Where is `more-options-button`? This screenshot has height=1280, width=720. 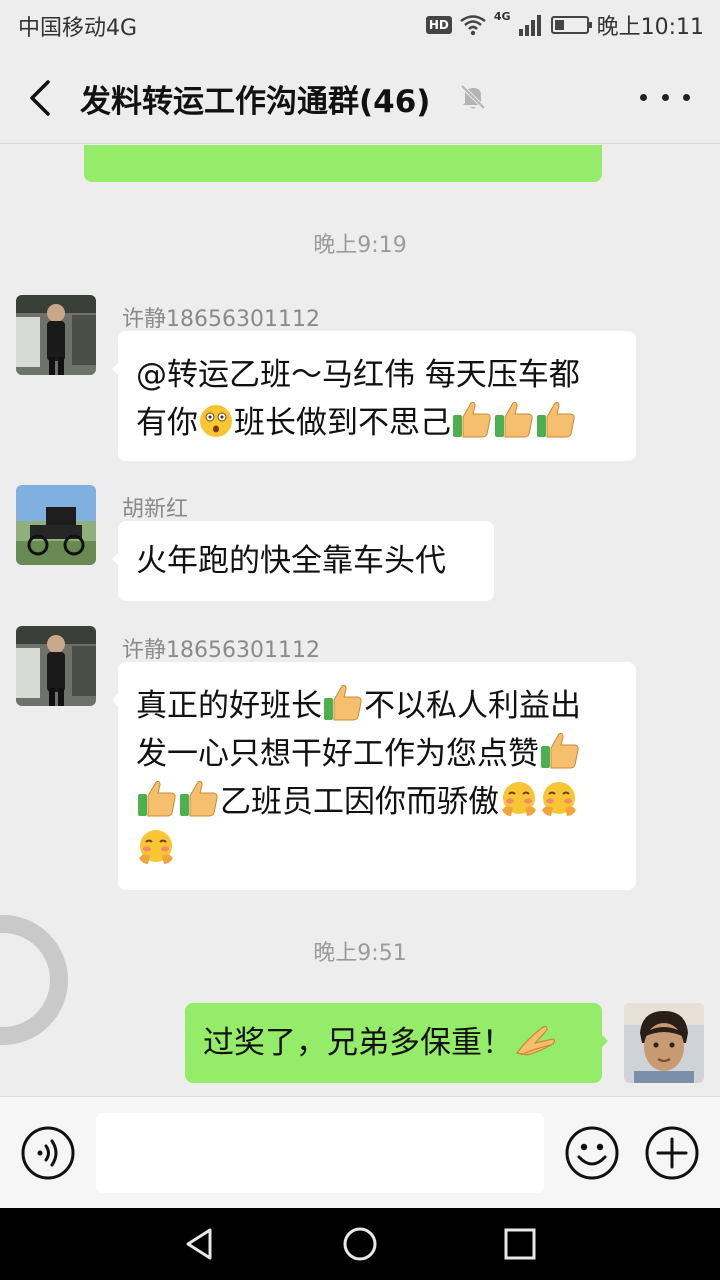
more-options-button is located at coordinates (665, 97).